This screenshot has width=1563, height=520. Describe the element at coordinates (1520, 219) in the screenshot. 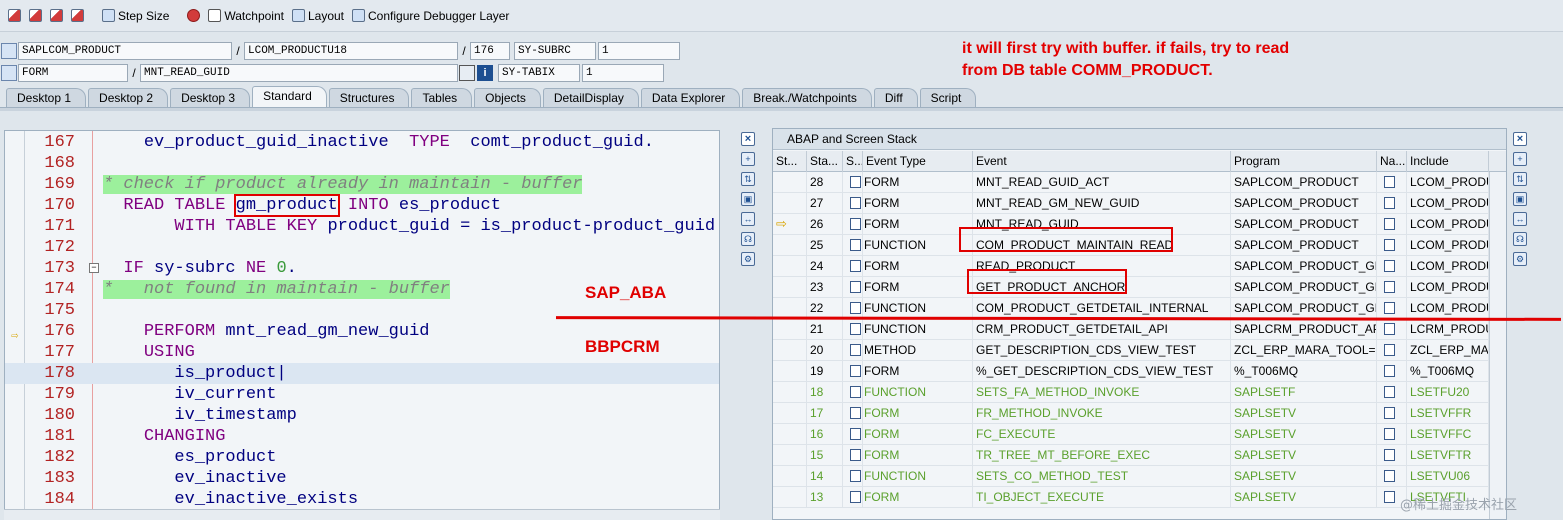

I see `resize-stack-tool-icon: ↔` at that location.